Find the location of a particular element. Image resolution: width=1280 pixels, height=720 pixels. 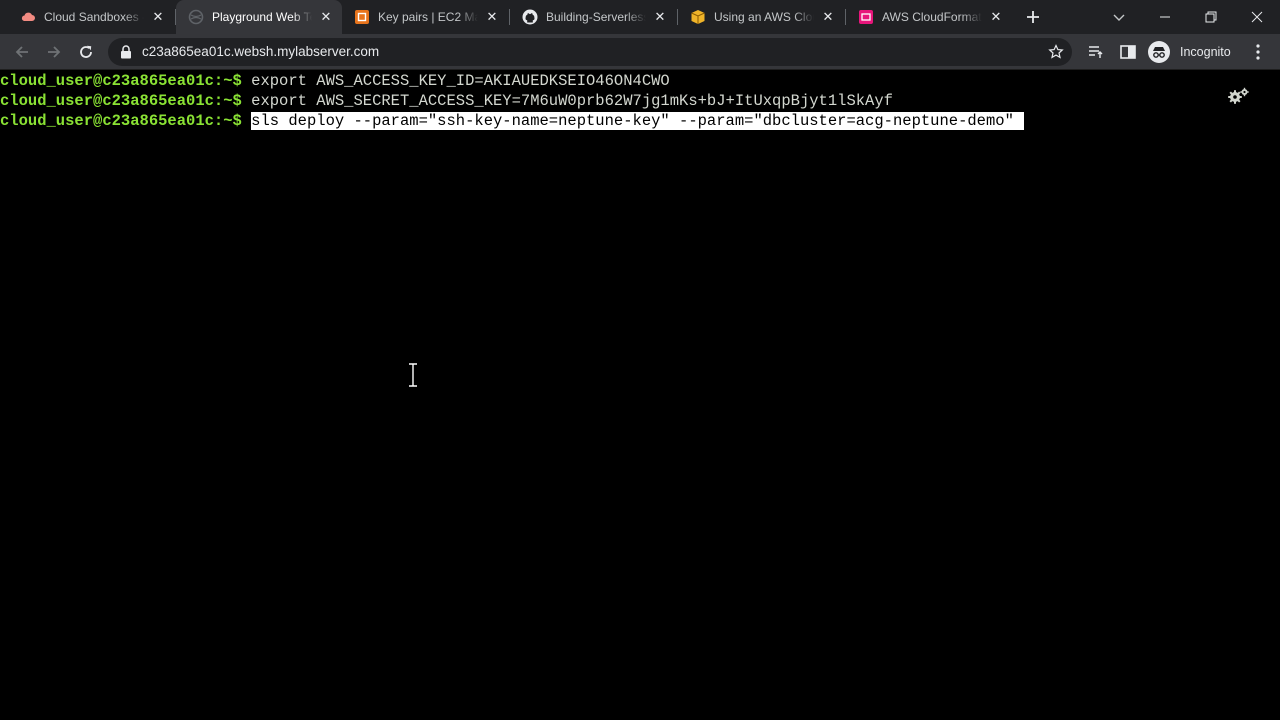

minimize-icon is located at coordinates (1165, 17).